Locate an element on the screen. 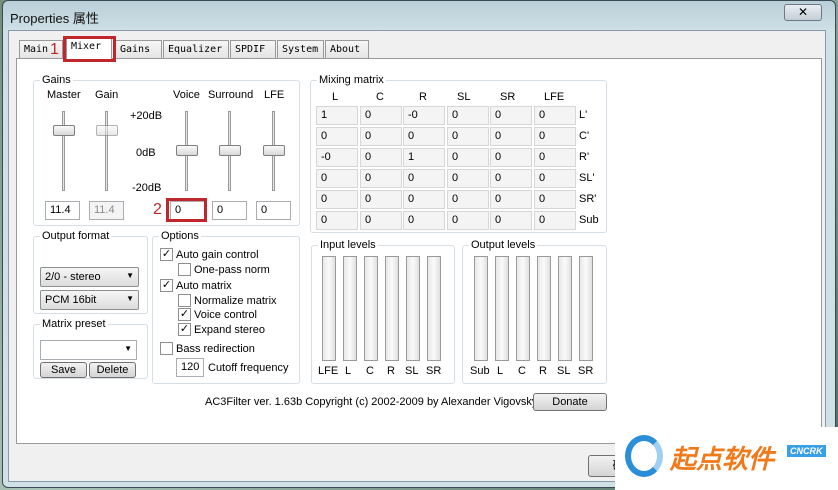 This screenshot has height=490, width=838. voice-label: Voice is located at coordinates (186, 95).